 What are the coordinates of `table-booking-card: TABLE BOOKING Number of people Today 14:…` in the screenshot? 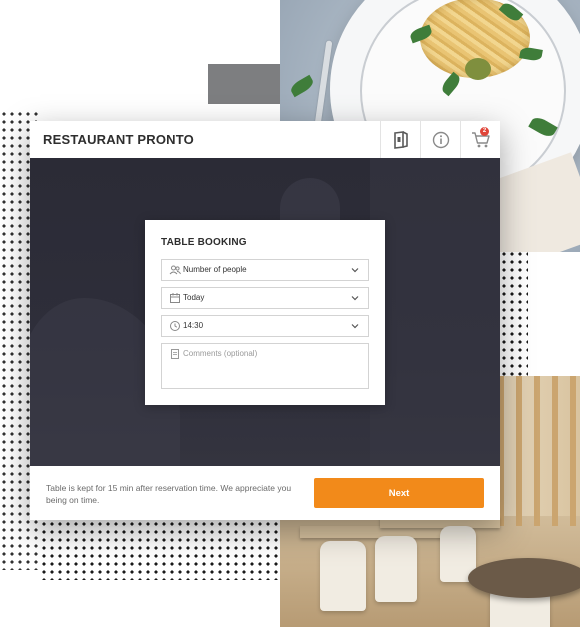 It's located at (265, 312).